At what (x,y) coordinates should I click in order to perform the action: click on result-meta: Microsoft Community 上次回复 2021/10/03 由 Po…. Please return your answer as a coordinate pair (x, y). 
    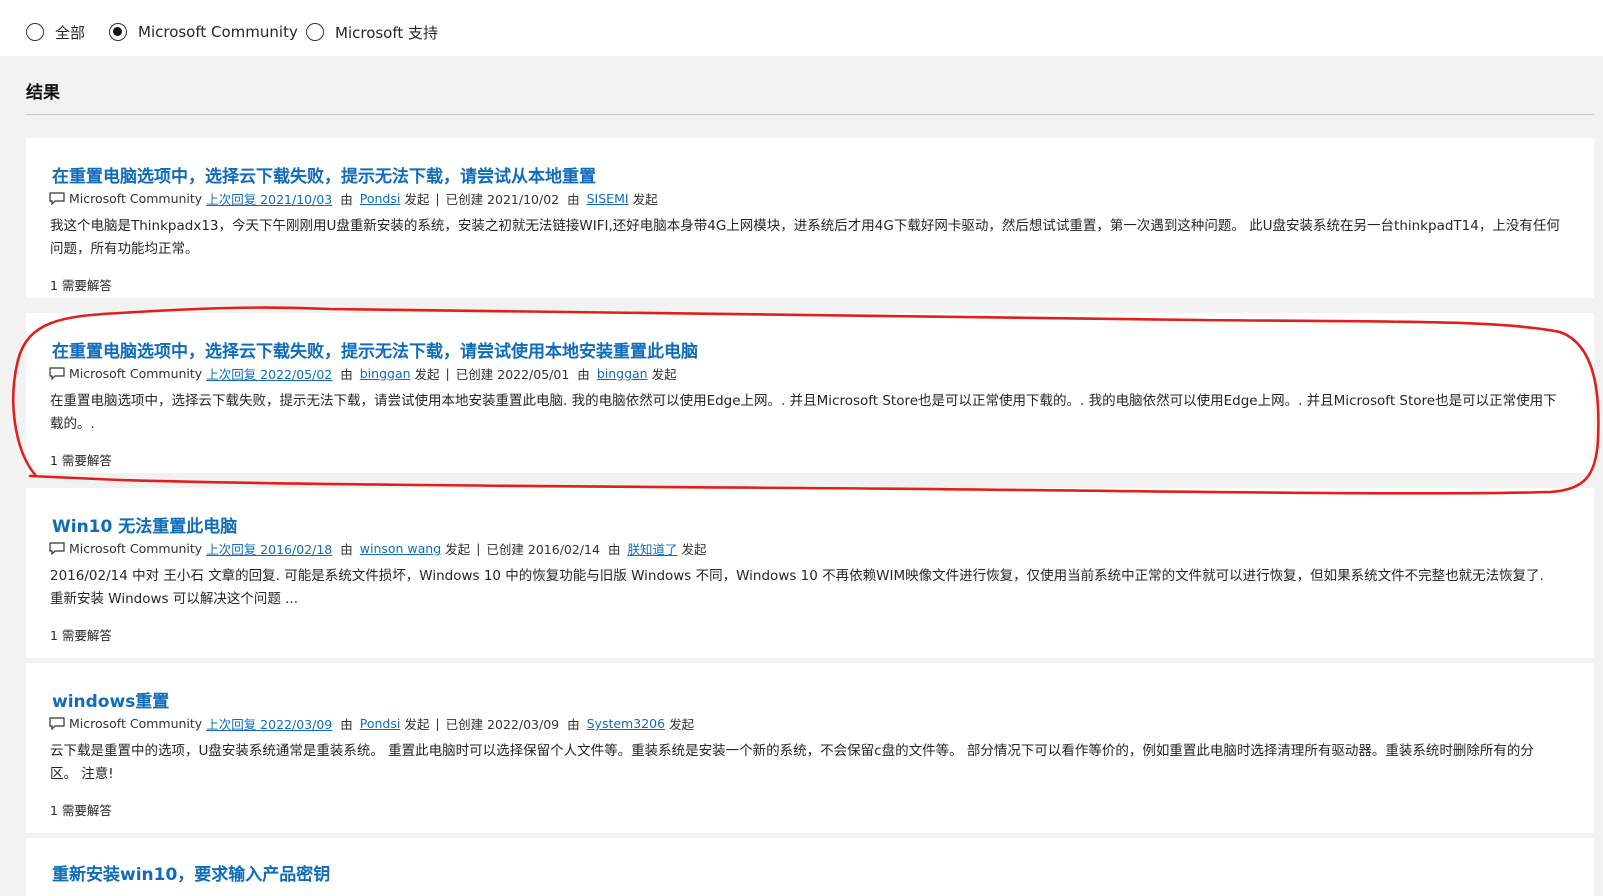
    Looking at the image, I should click on (353, 198).